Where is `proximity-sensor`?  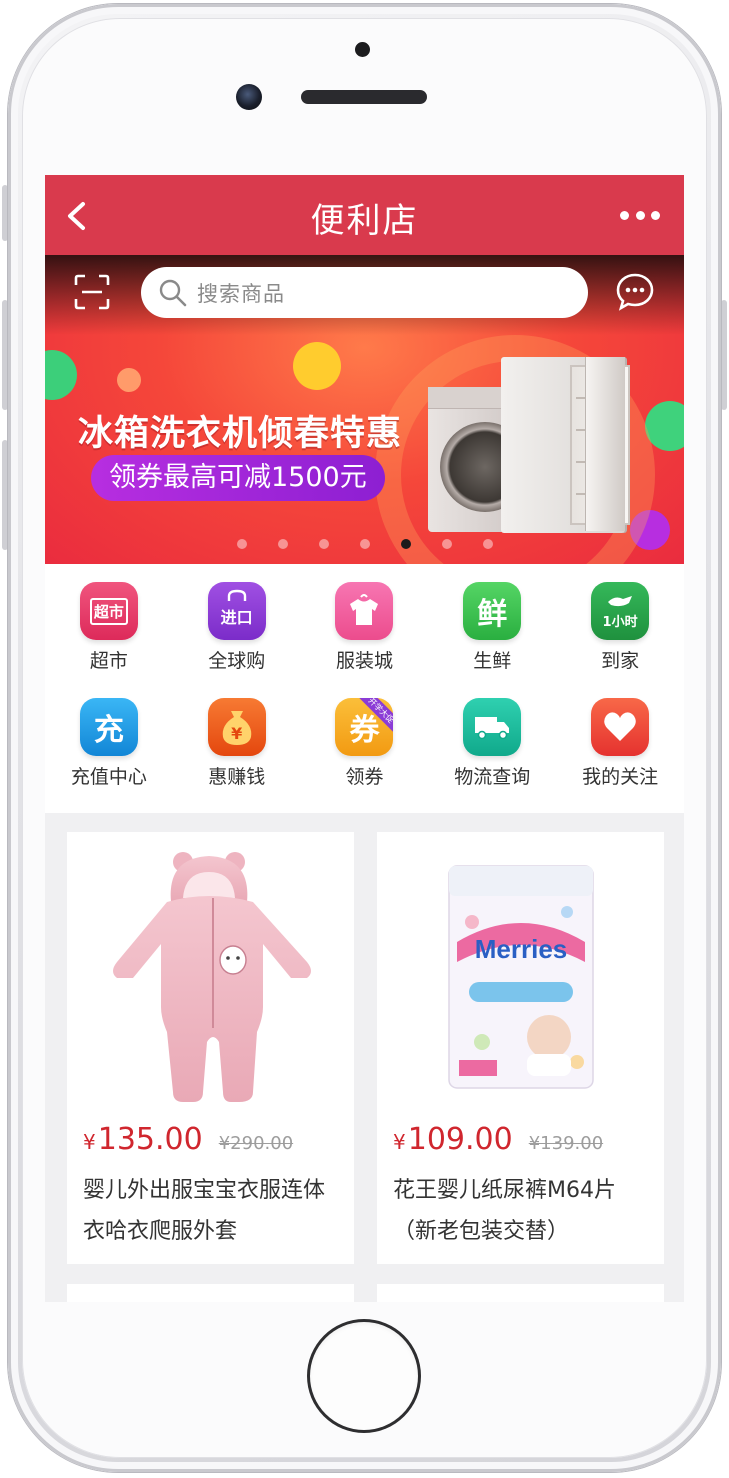
proximity-sensor is located at coordinates (362, 49).